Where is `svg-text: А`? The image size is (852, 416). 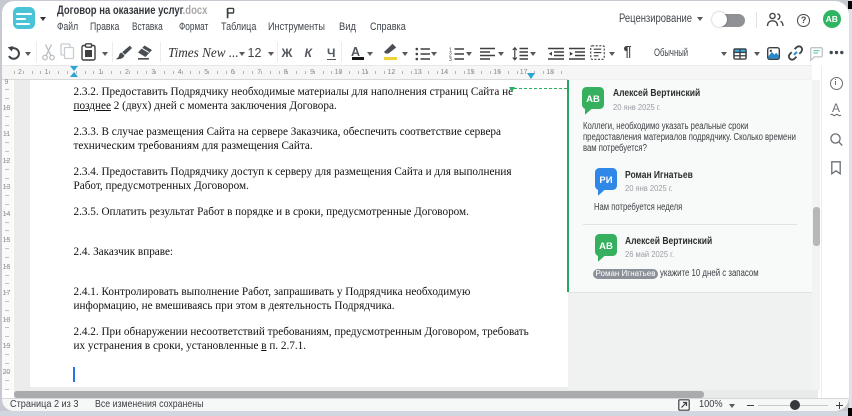 svg-text: А is located at coordinates (835, 108).